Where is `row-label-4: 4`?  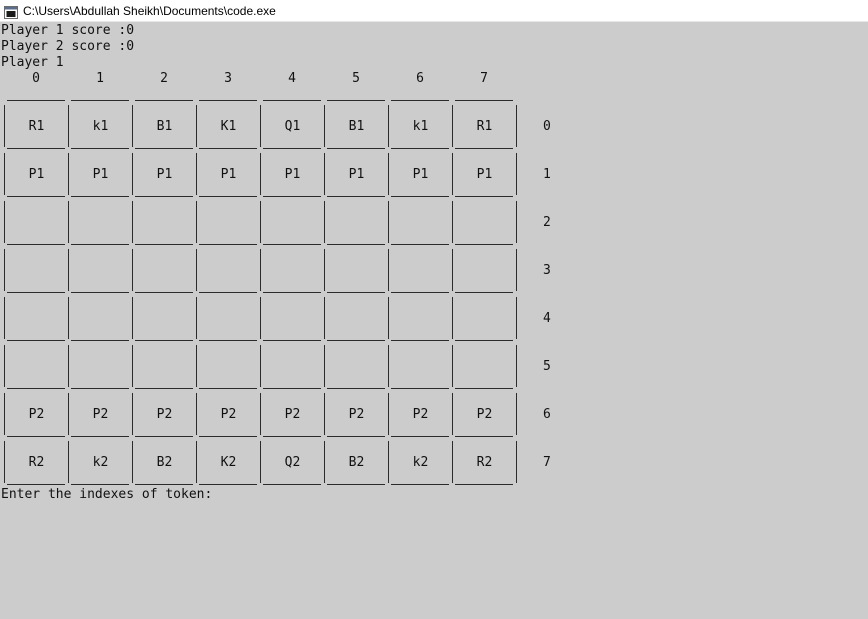 row-label-4: 4 is located at coordinates (547, 318).